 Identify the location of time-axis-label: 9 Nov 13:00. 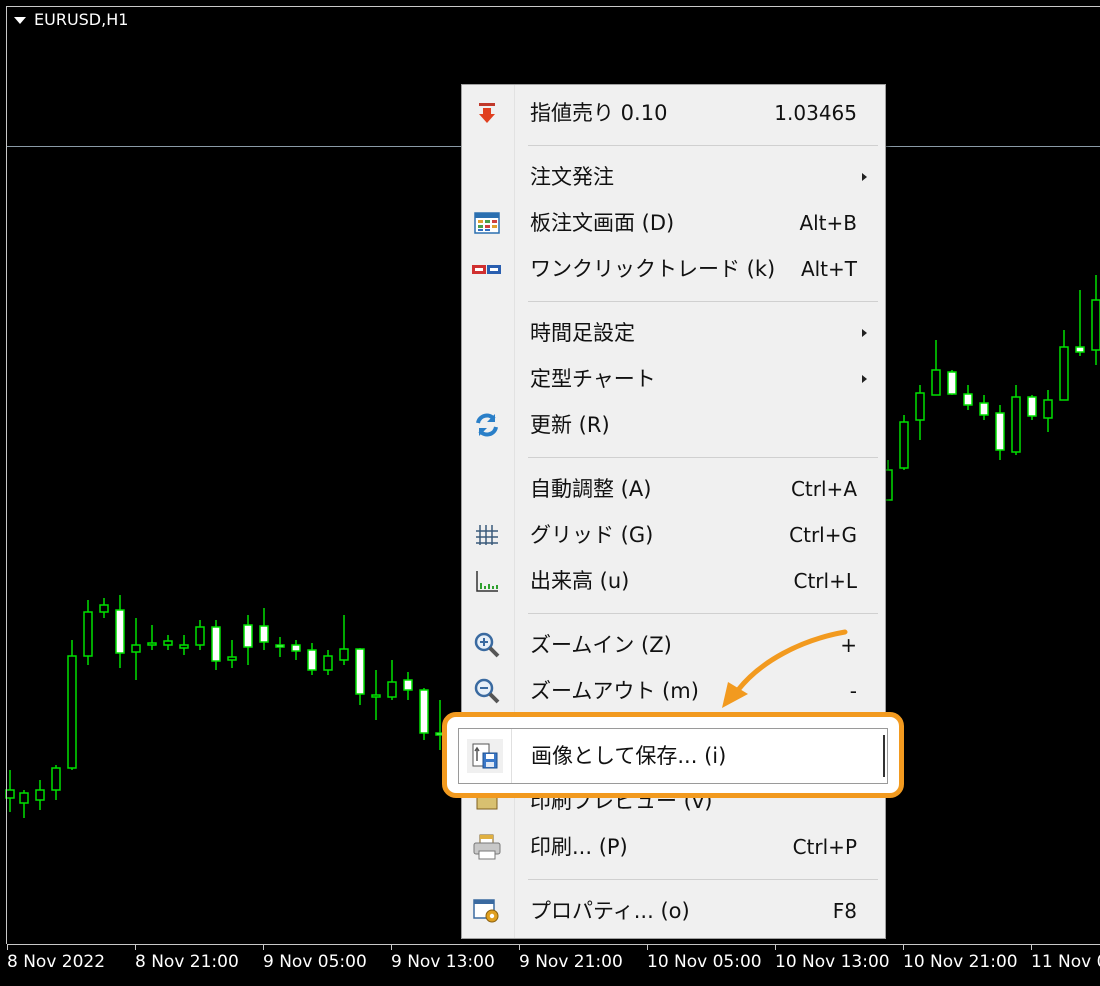
(443, 962).